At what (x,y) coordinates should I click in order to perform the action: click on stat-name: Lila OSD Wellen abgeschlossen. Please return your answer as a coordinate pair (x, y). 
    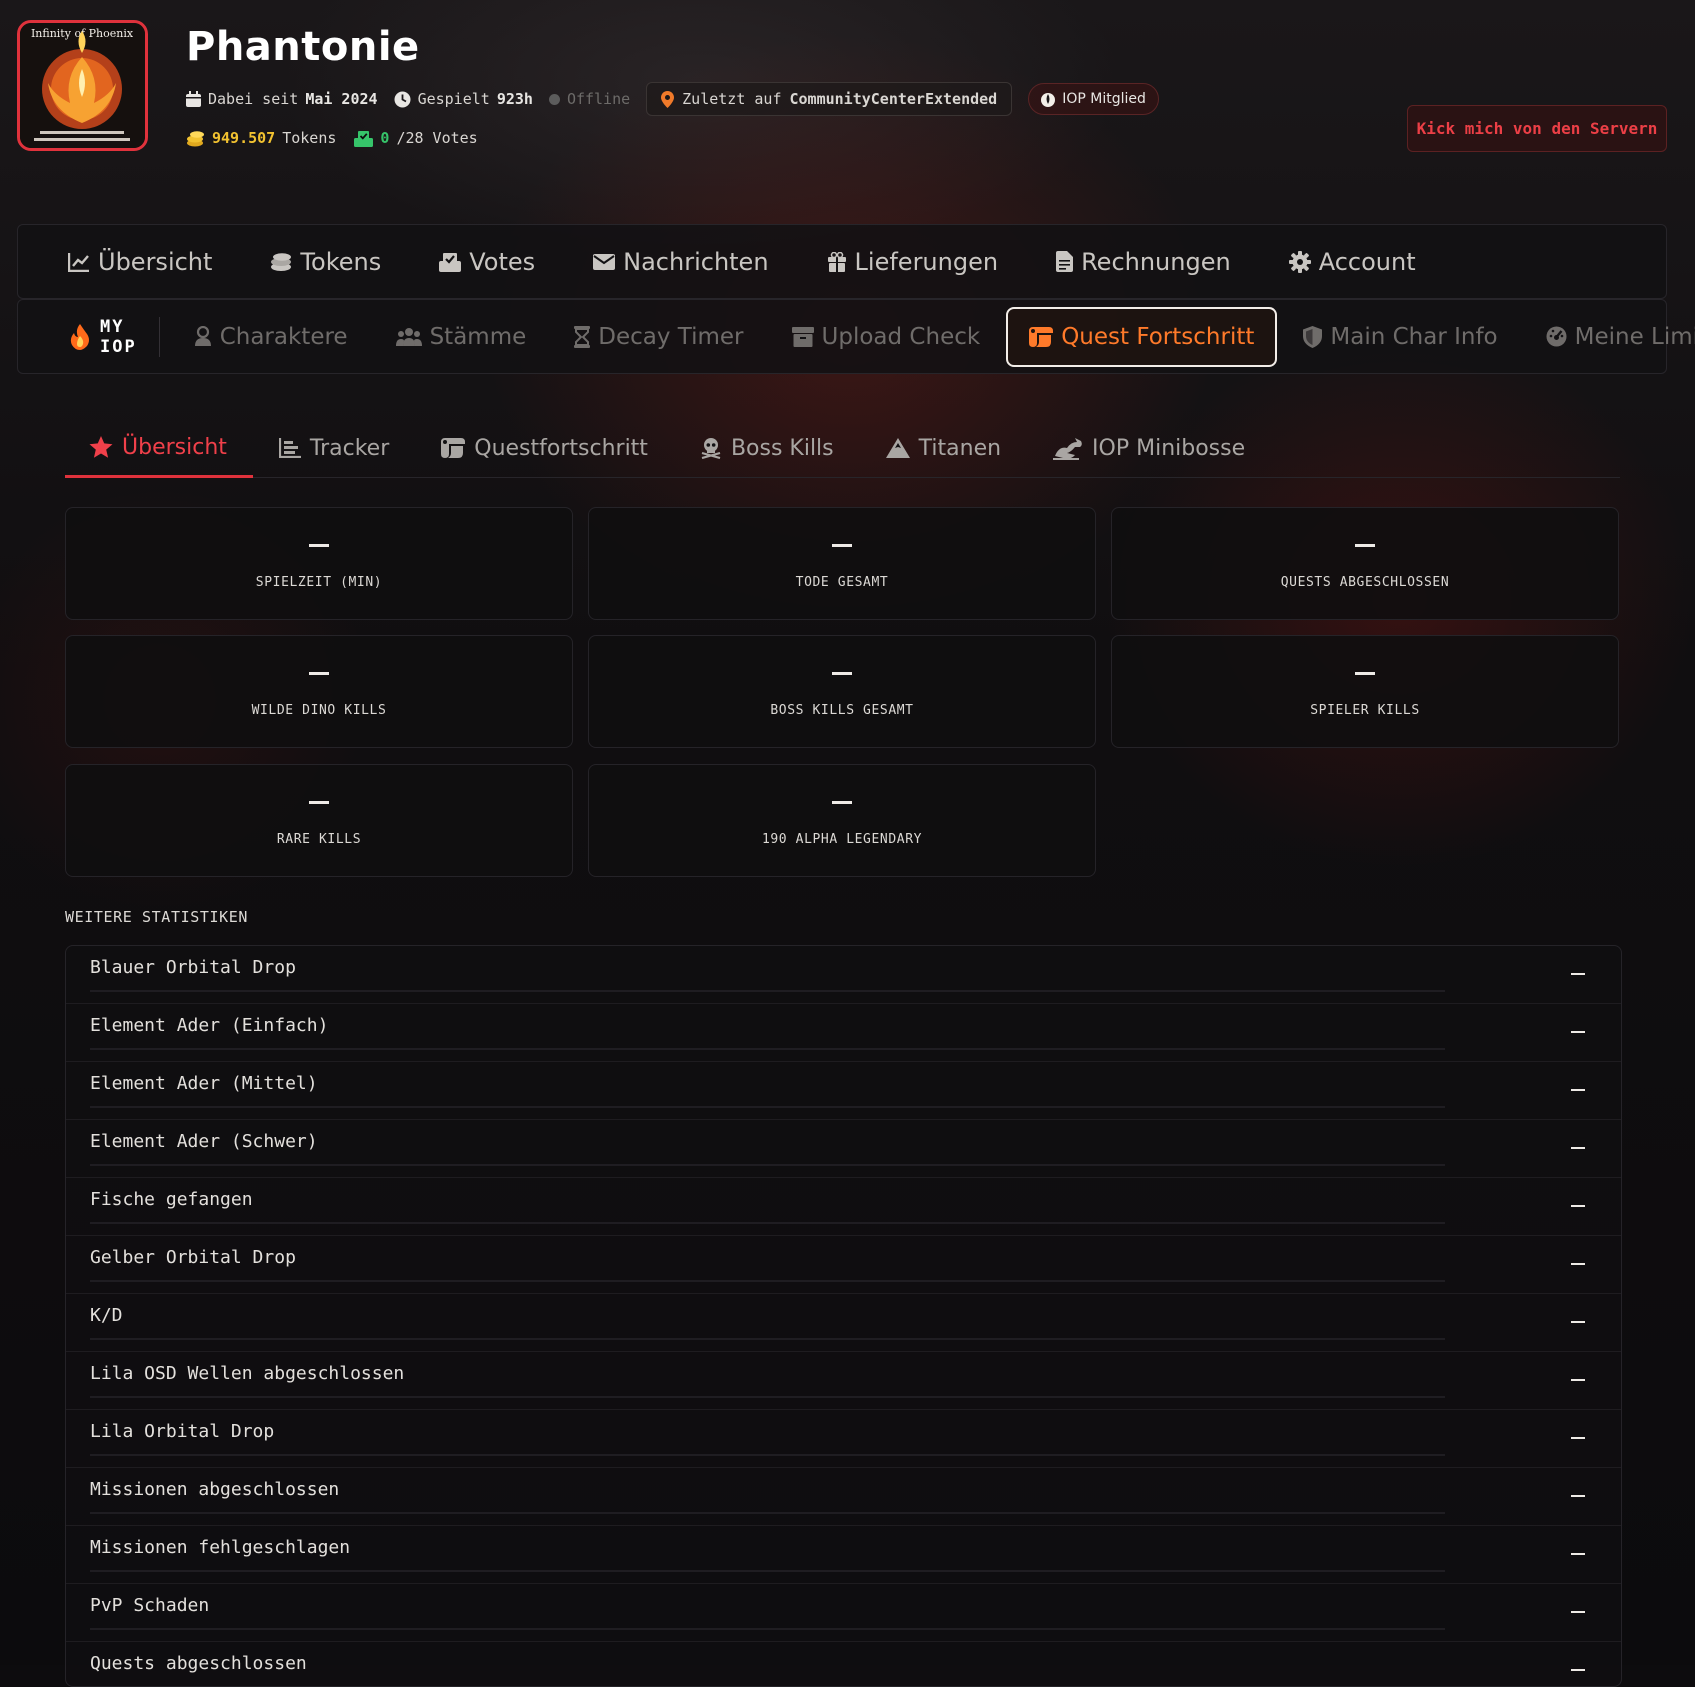
    Looking at the image, I should click on (247, 1373).